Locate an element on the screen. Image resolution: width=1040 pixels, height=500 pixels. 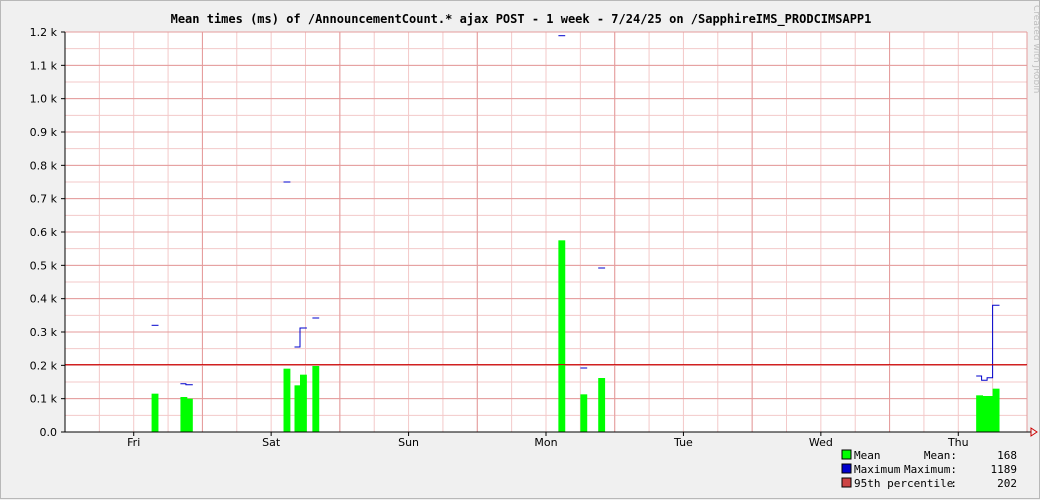
x-tick-label: Mon is located at coordinates (545, 442).